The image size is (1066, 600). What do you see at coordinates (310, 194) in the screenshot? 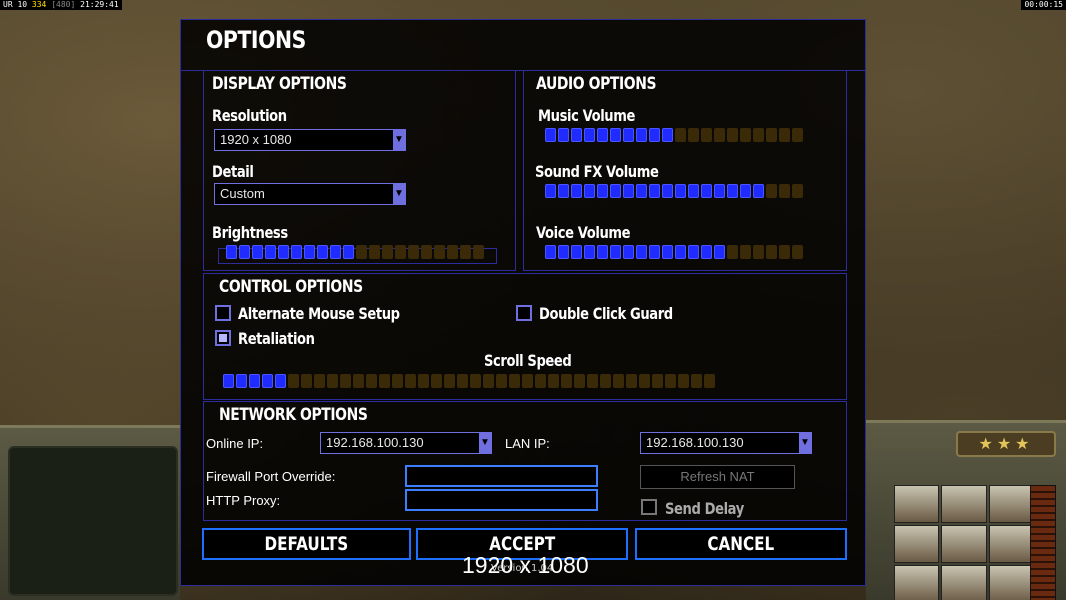
I see `detail-dropdown: Custom ▼` at bounding box center [310, 194].